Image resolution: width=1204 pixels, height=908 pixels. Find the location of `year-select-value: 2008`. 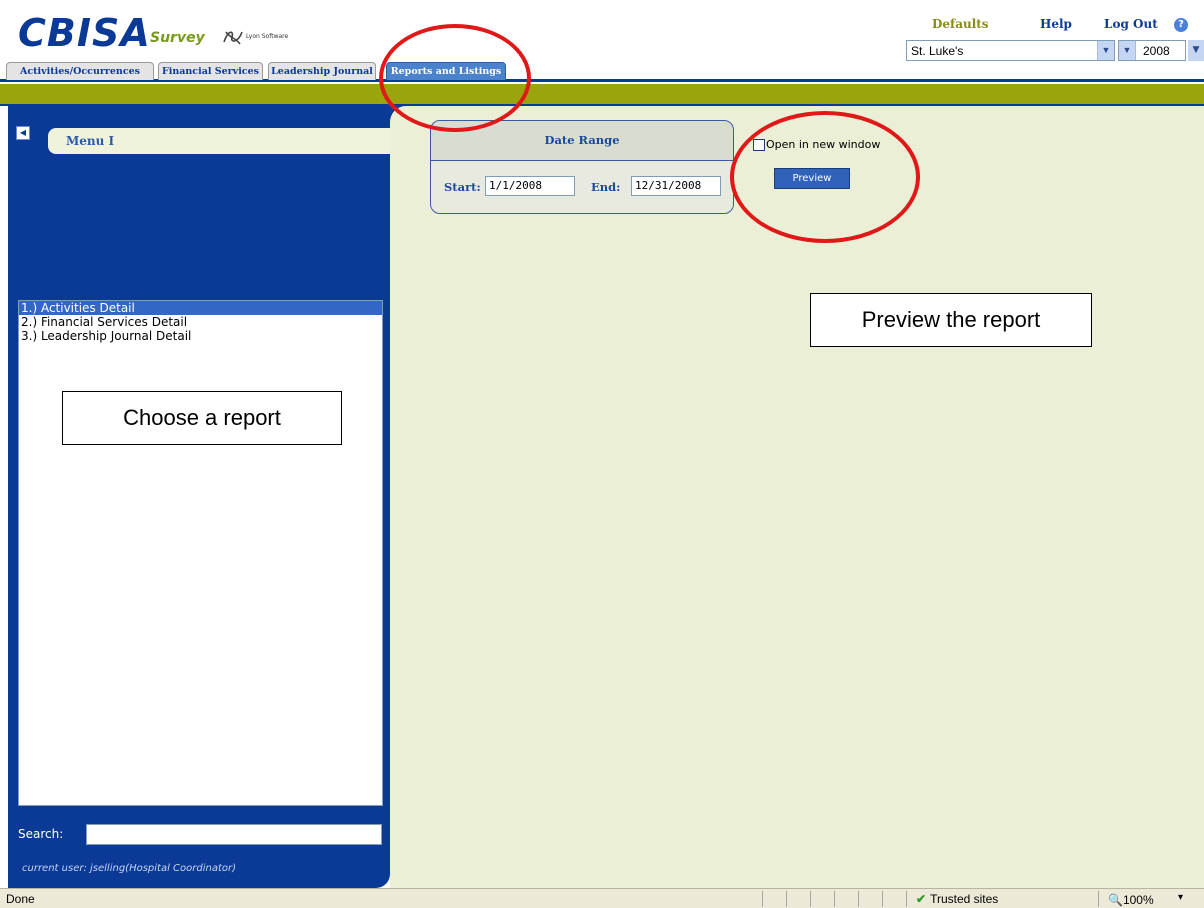

year-select-value: 2008 is located at coordinates (1156, 51).